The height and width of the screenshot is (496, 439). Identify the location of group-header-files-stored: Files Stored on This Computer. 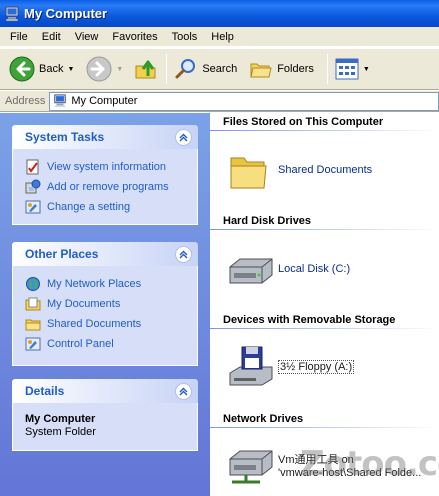
(303, 122).